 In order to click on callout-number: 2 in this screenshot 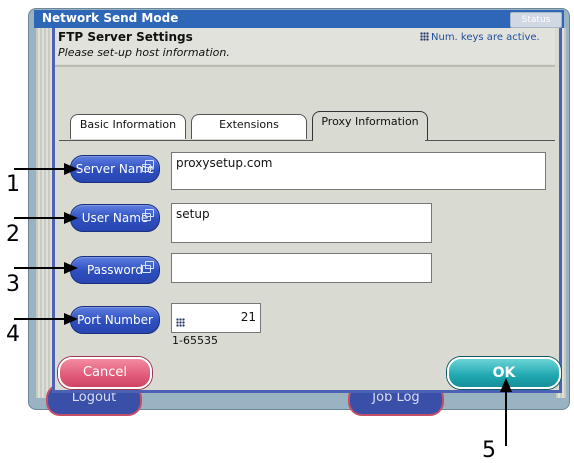, I will do `click(13, 234)`.